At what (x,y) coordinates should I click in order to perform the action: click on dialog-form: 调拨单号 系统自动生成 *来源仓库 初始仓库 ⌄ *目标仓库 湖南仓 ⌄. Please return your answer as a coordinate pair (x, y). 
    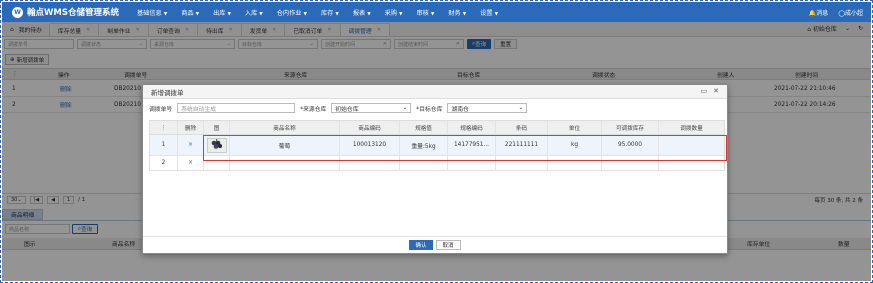
    Looking at the image, I should click on (435, 108).